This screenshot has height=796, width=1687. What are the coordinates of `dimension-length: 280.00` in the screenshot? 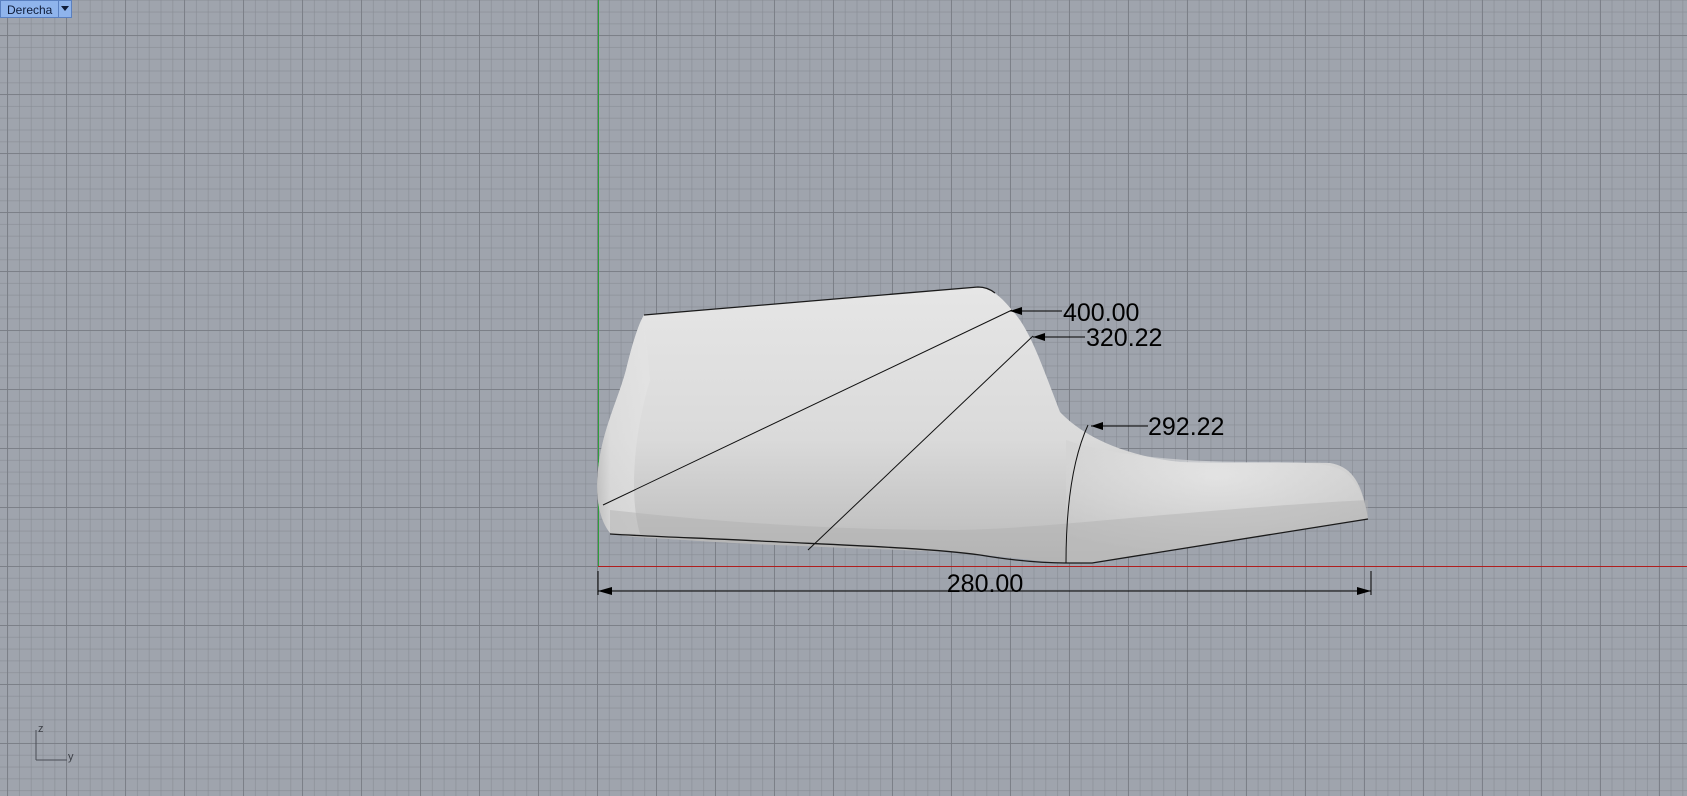 It's located at (984, 584).